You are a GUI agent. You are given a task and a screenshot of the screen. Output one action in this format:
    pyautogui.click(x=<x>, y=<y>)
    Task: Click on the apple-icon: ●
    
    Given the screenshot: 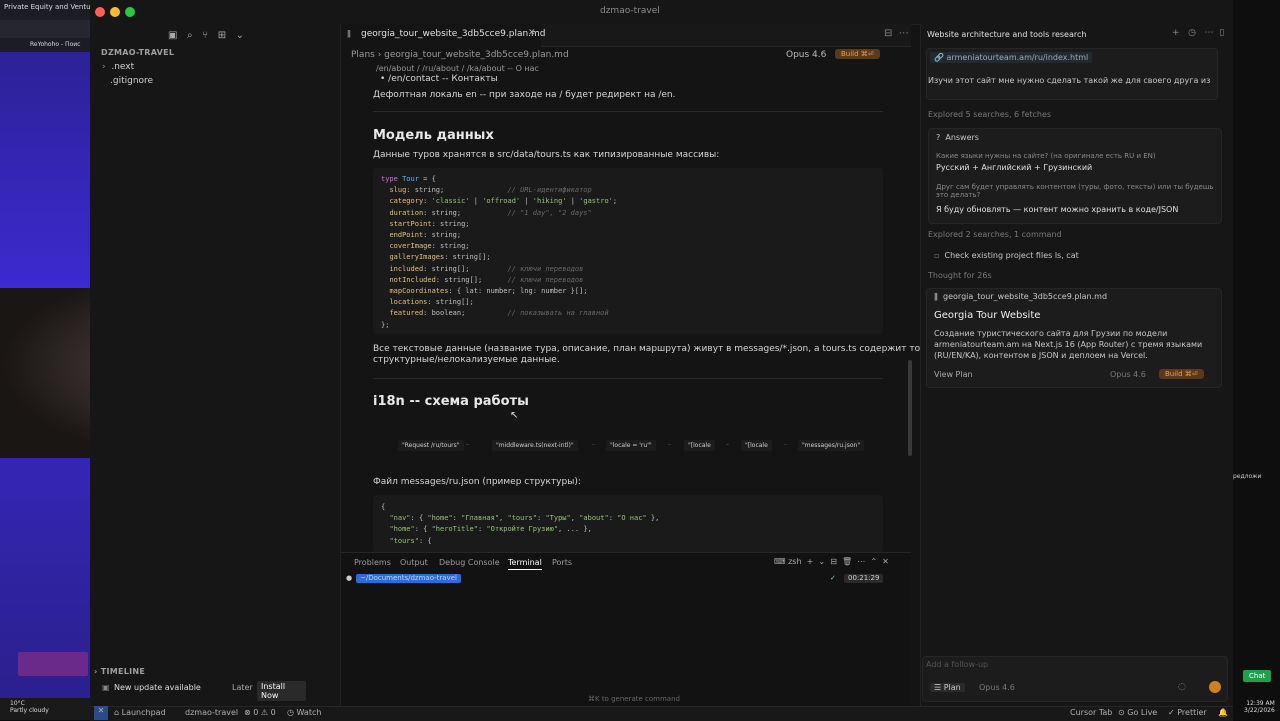 What is the action you would take?
    pyautogui.click(x=349, y=578)
    